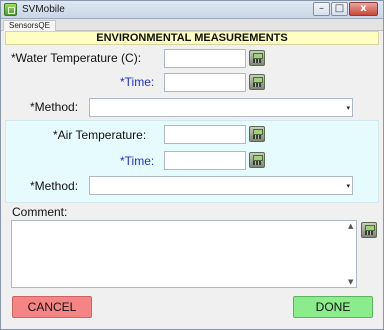  What do you see at coordinates (369, 230) in the screenshot?
I see `keypad-icon` at bounding box center [369, 230].